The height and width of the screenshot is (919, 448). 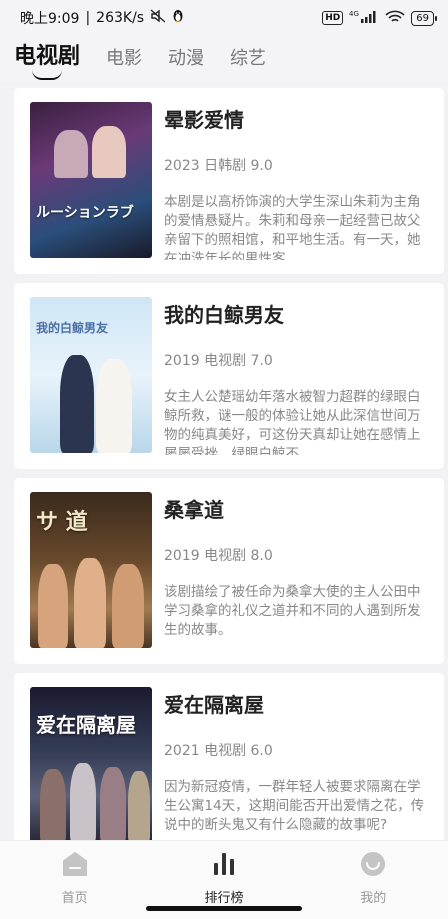 What do you see at coordinates (224, 315) in the screenshot?
I see `item-title: 我的白鲸男友` at bounding box center [224, 315].